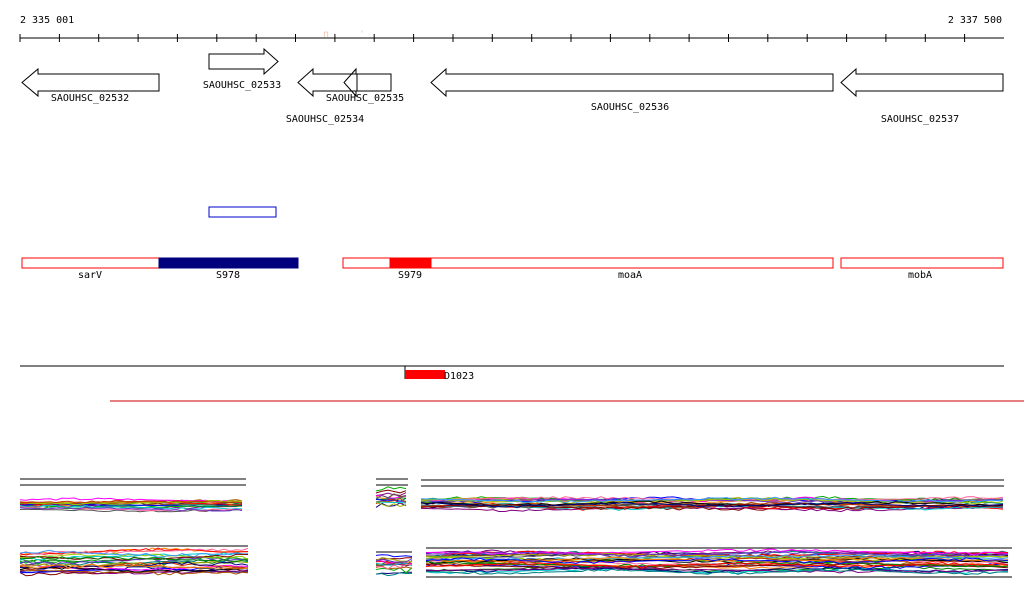 This screenshot has width=1024, height=611. I want to click on feature-label-moba: mobA, so click(920, 275).